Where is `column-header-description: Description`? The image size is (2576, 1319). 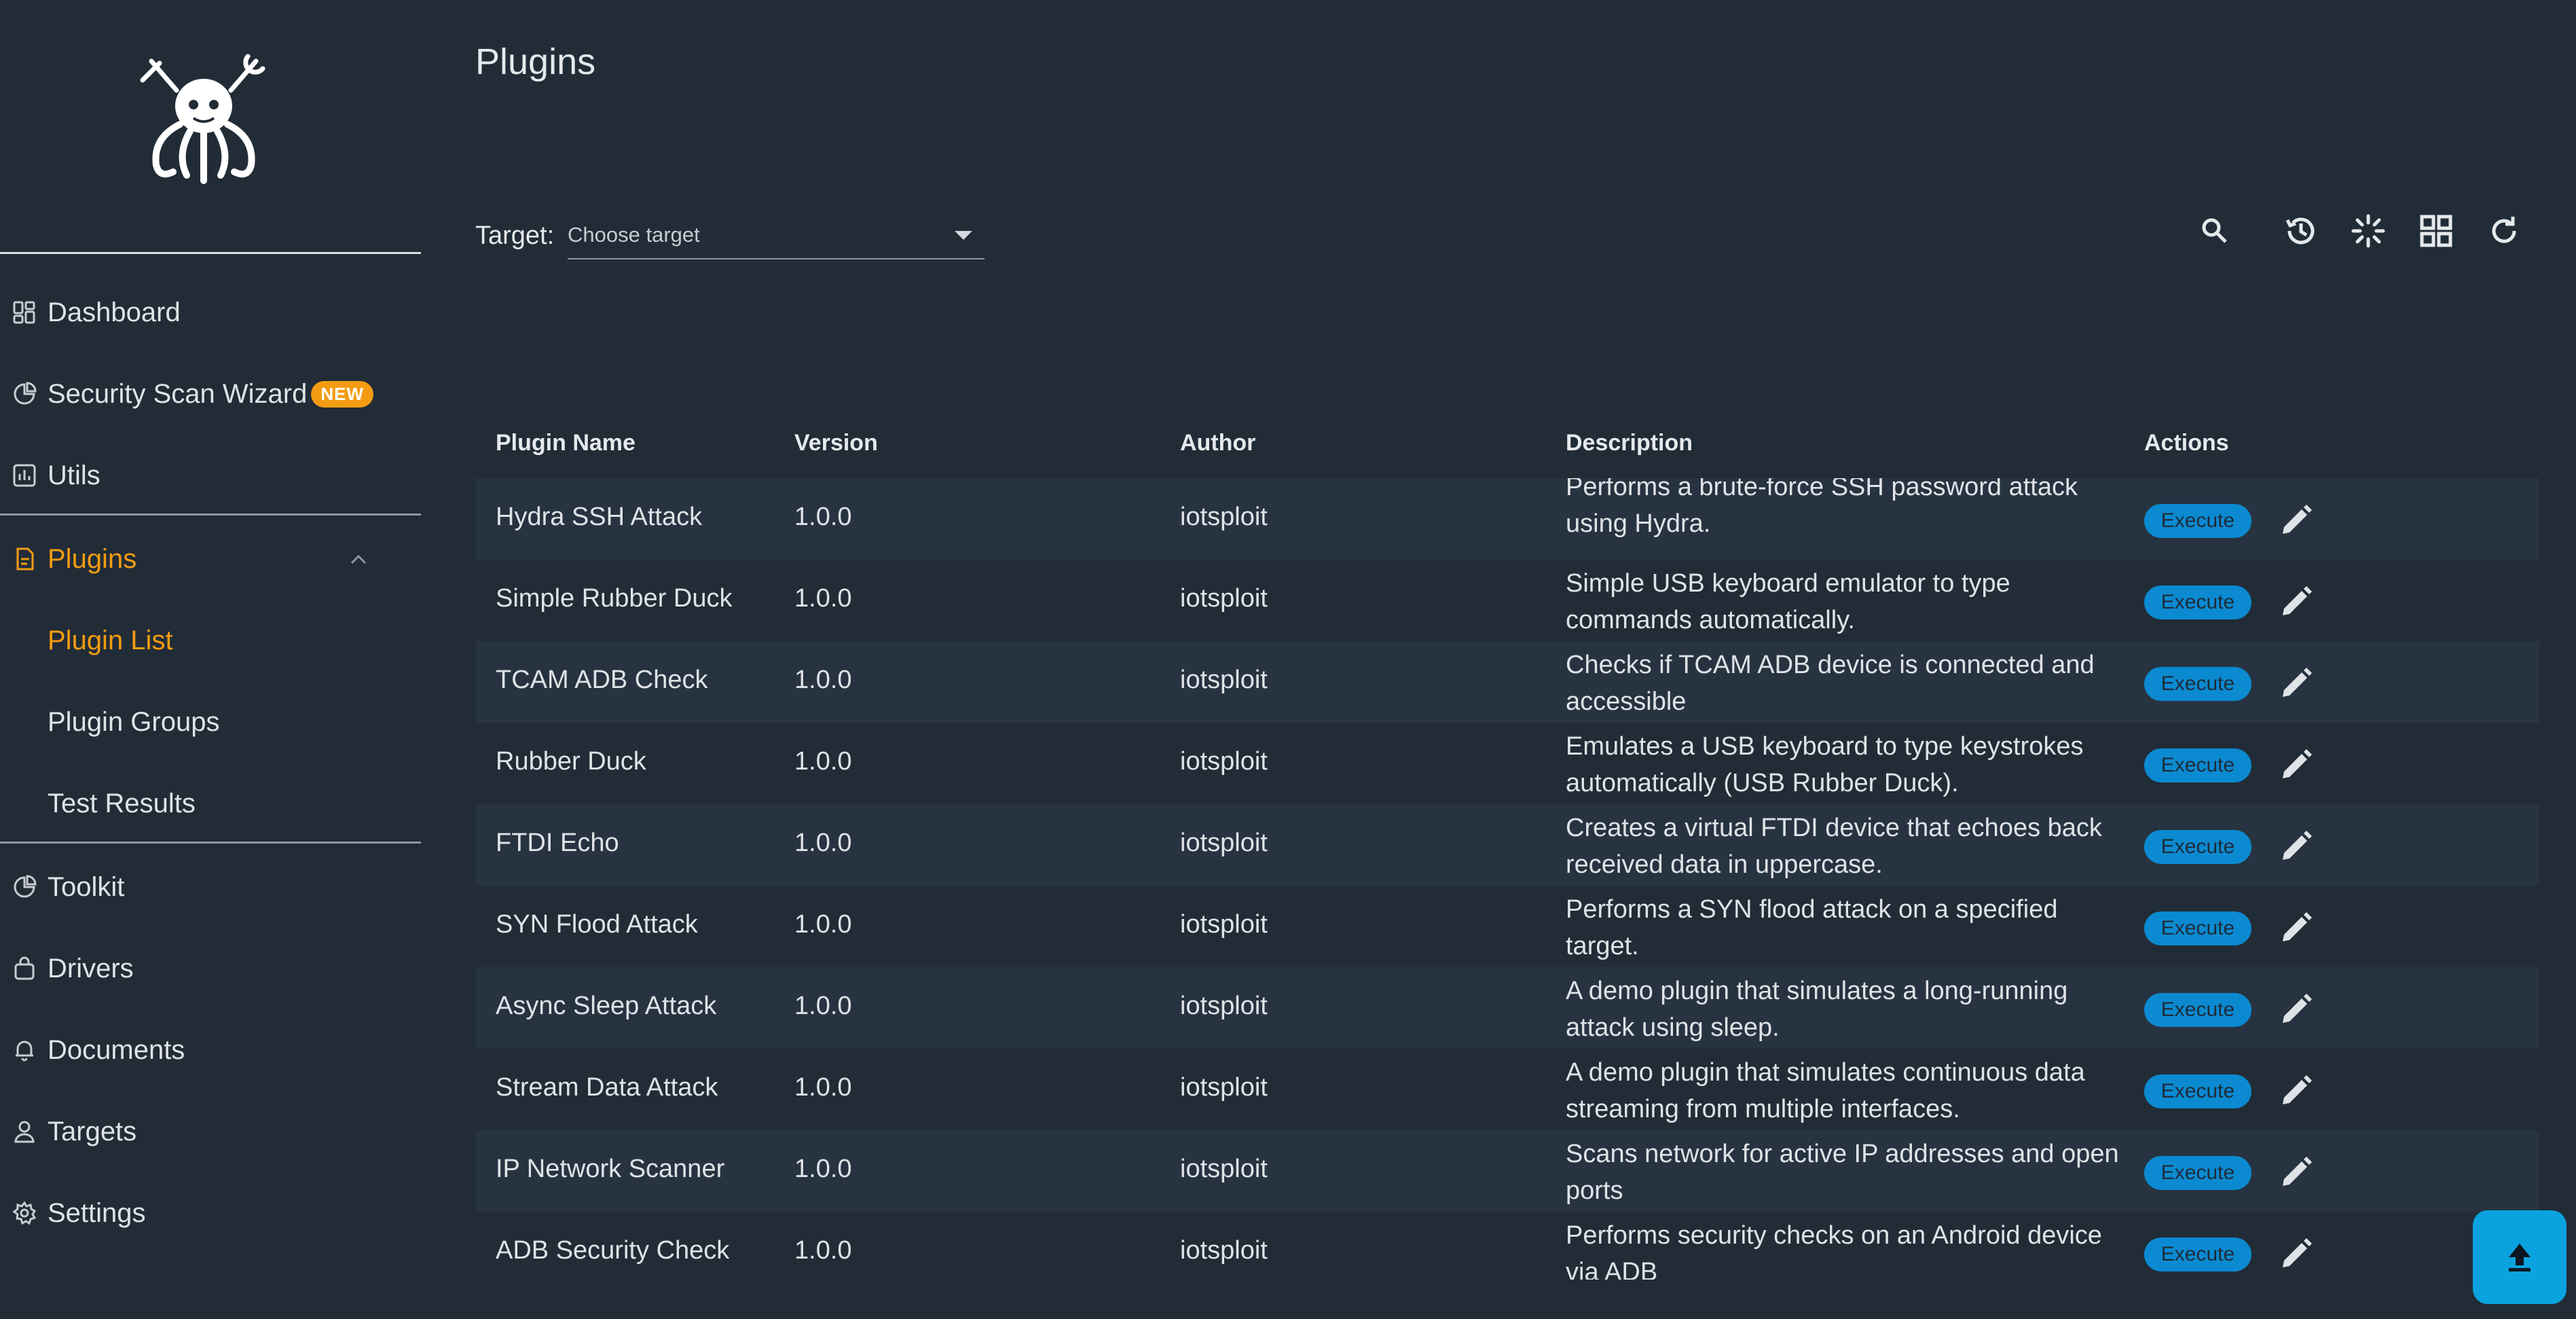 column-header-description: Description is located at coordinates (1629, 443).